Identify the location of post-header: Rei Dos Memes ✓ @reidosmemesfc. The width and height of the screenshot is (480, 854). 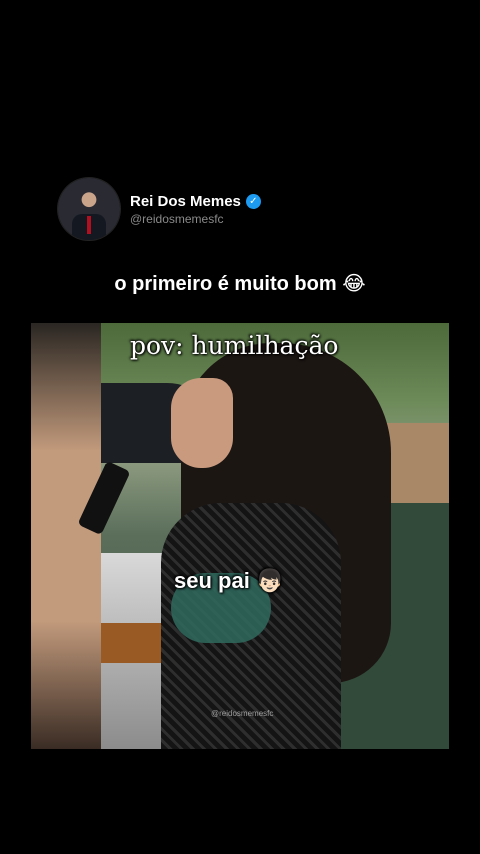
(159, 209).